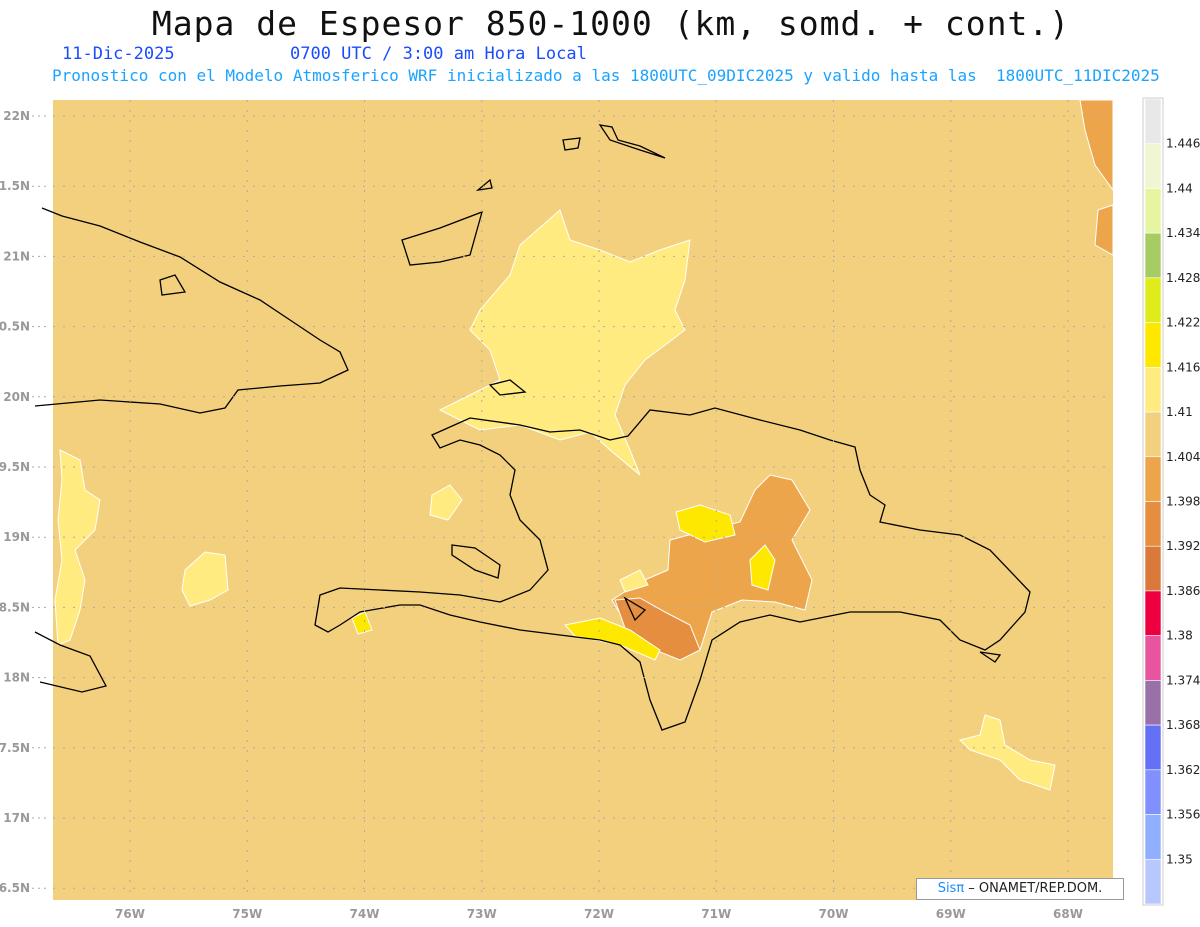 The width and height of the screenshot is (1200, 927). What do you see at coordinates (16, 678) in the screenshot?
I see `lat-label: 18N` at bounding box center [16, 678].